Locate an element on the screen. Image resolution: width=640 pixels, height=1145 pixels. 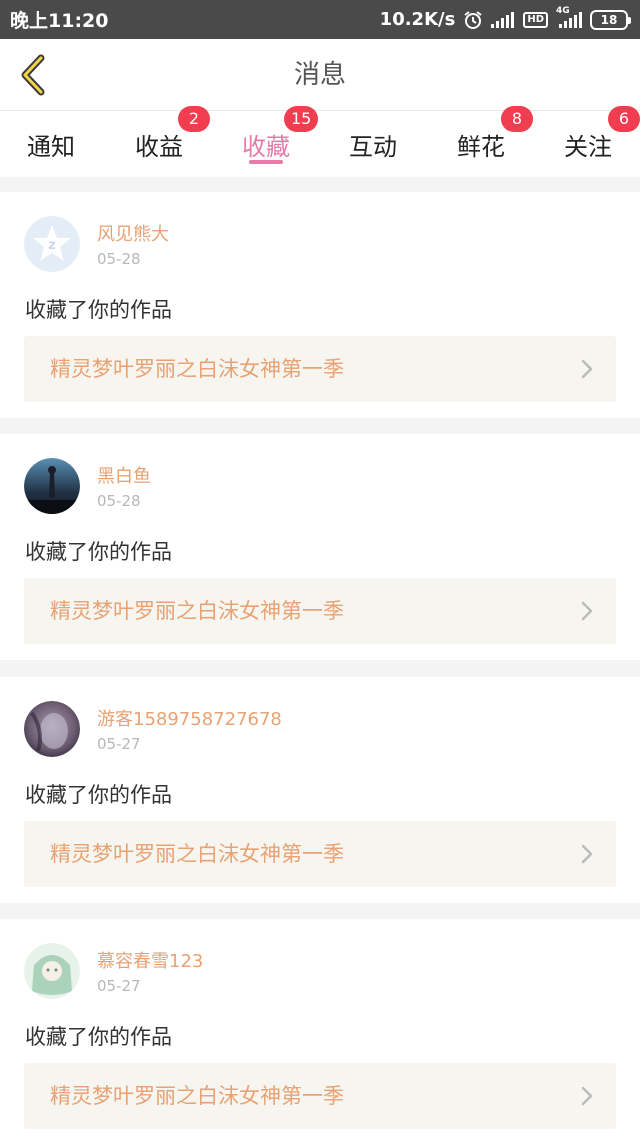
signal-icon is located at coordinates (503, 19).